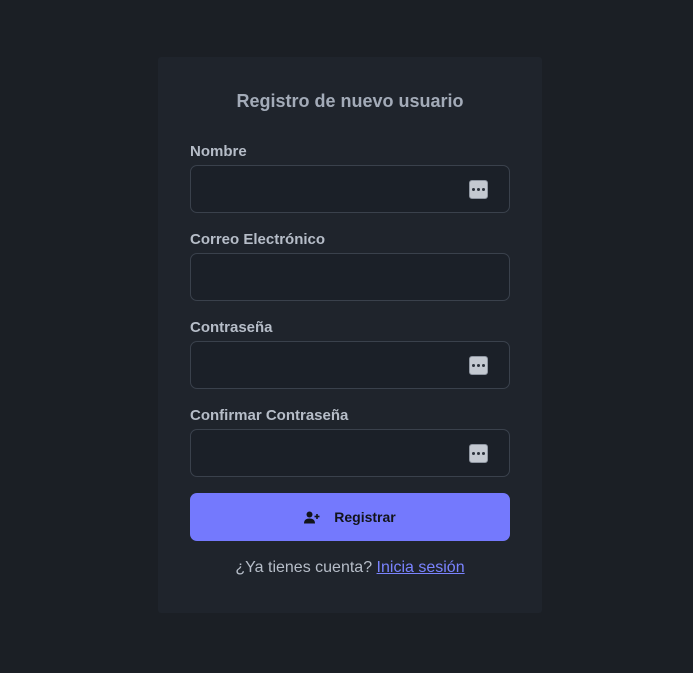 The image size is (693, 673). Describe the element at coordinates (258, 239) in the screenshot. I see `email-label: Correo Electrónico` at that location.